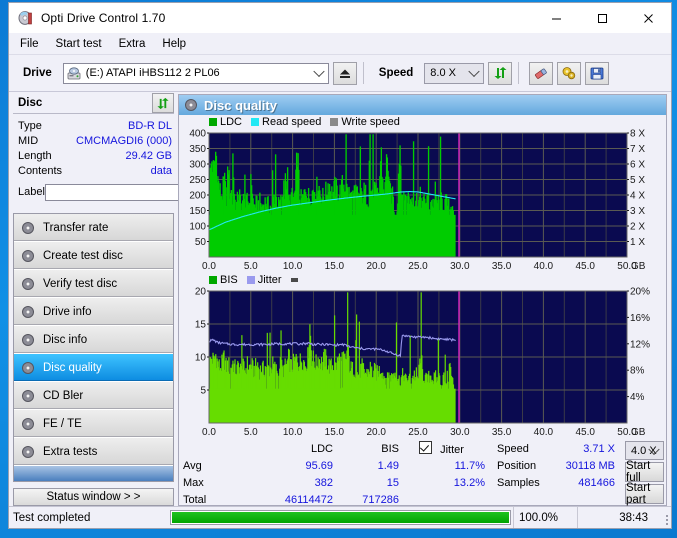 Image resolution: width=677 pixels, height=538 pixels. What do you see at coordinates (93, 452) in the screenshot?
I see `sidebar-item-extra-tests: Extra tests` at bounding box center [93, 452].